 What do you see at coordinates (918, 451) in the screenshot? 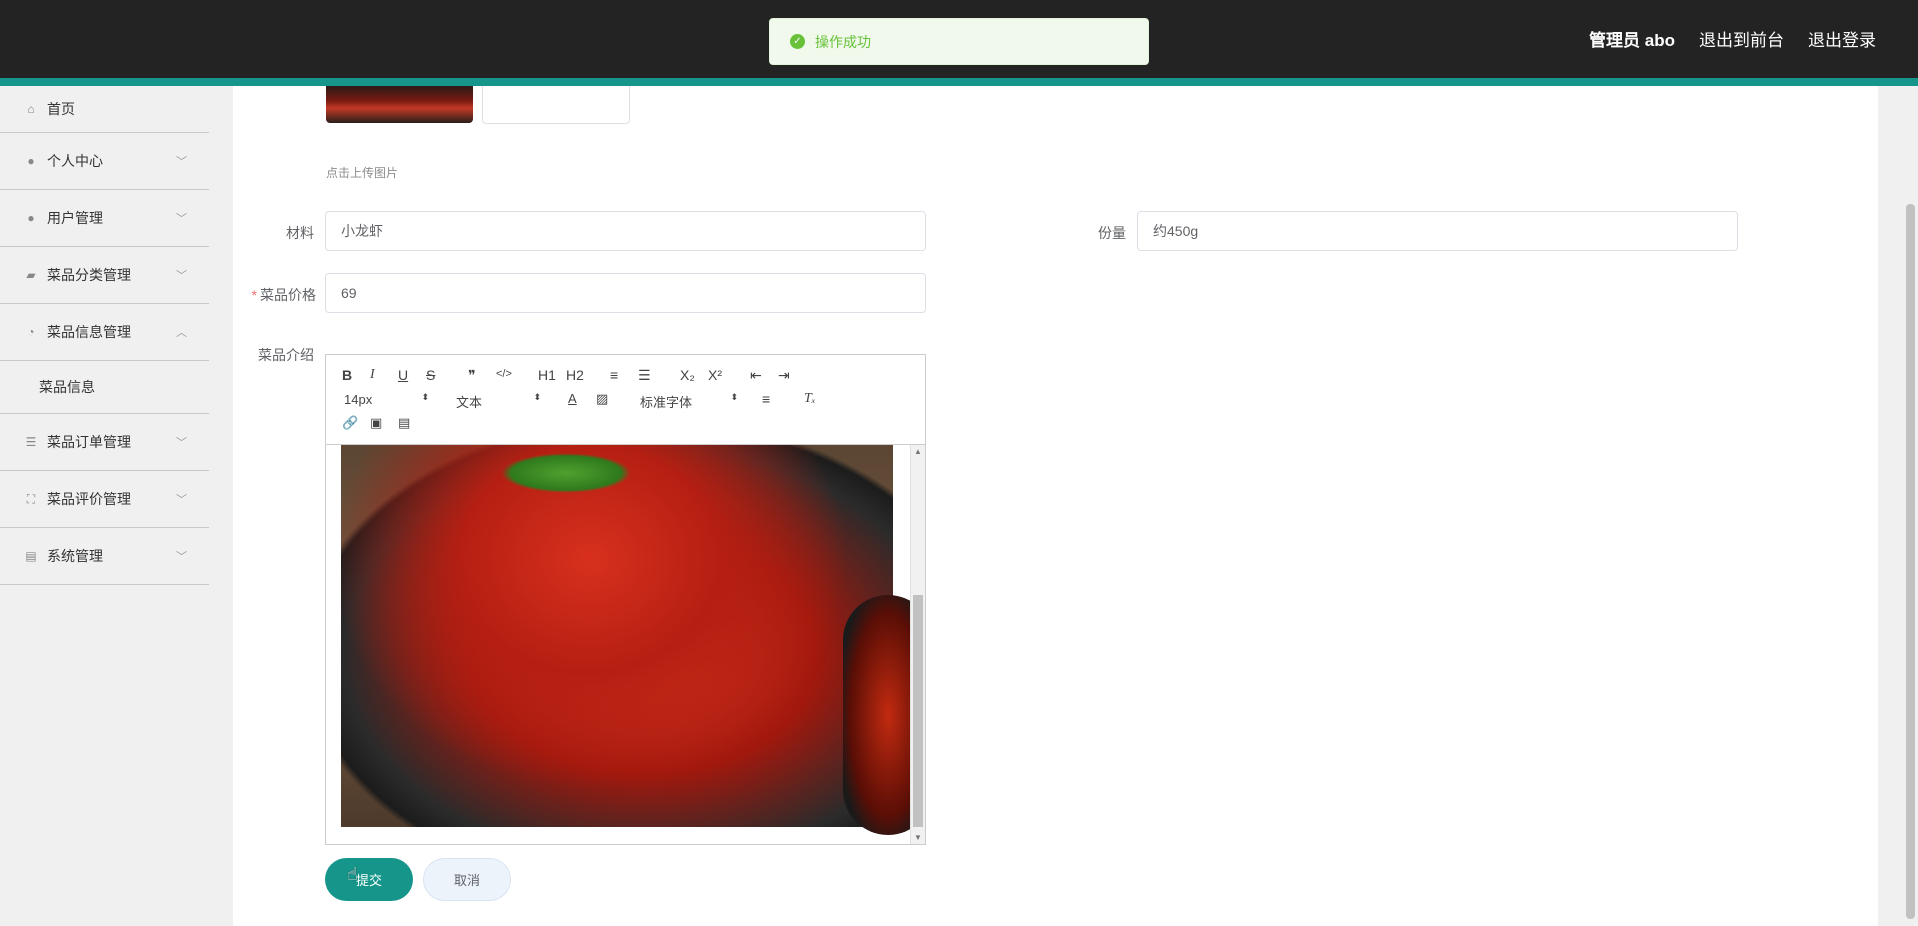
I see `scroll-up-icon: ▲` at bounding box center [918, 451].